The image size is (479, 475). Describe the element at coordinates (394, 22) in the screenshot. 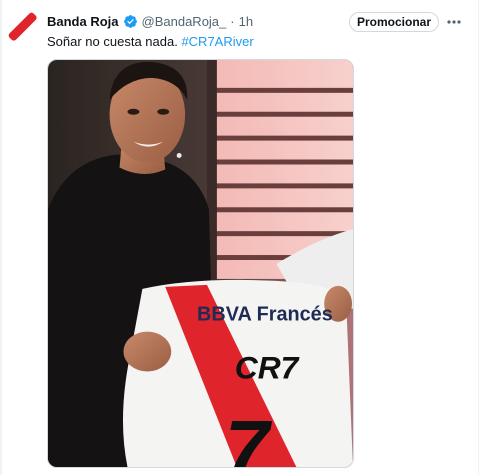

I see `promote-button: Promocionar` at that location.